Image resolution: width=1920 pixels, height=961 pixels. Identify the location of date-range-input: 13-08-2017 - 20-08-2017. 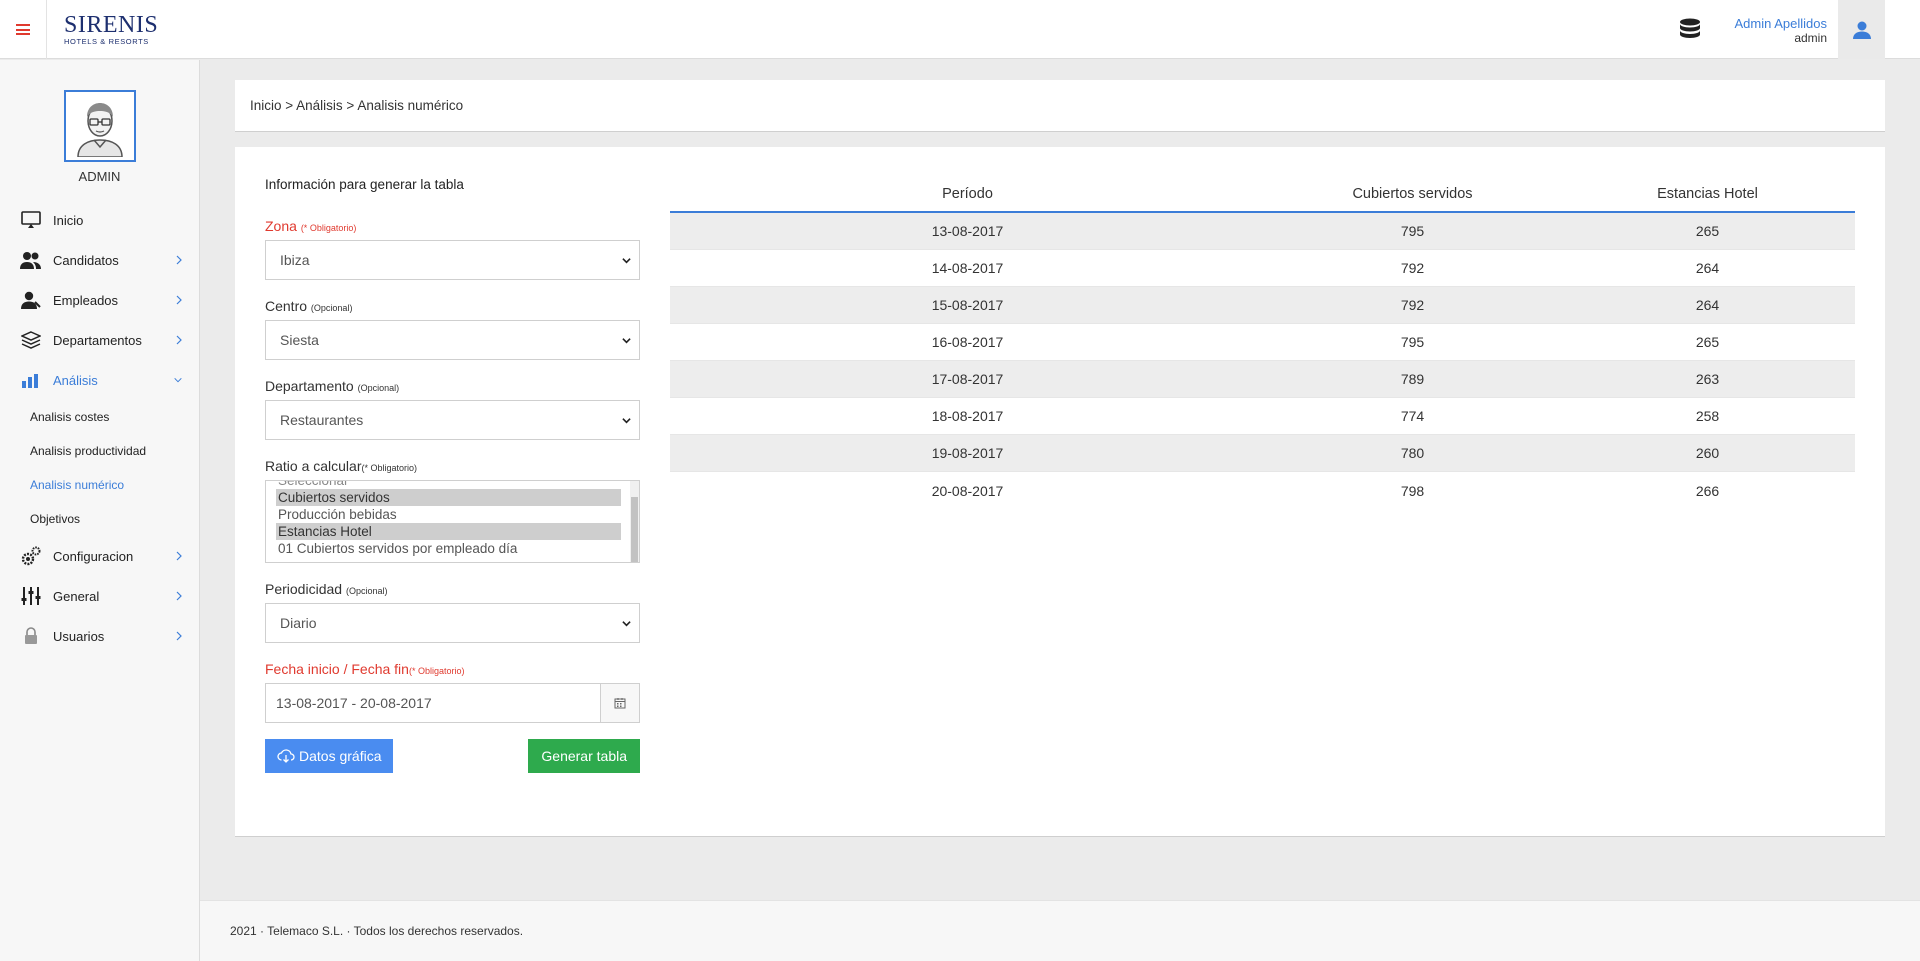
(433, 703).